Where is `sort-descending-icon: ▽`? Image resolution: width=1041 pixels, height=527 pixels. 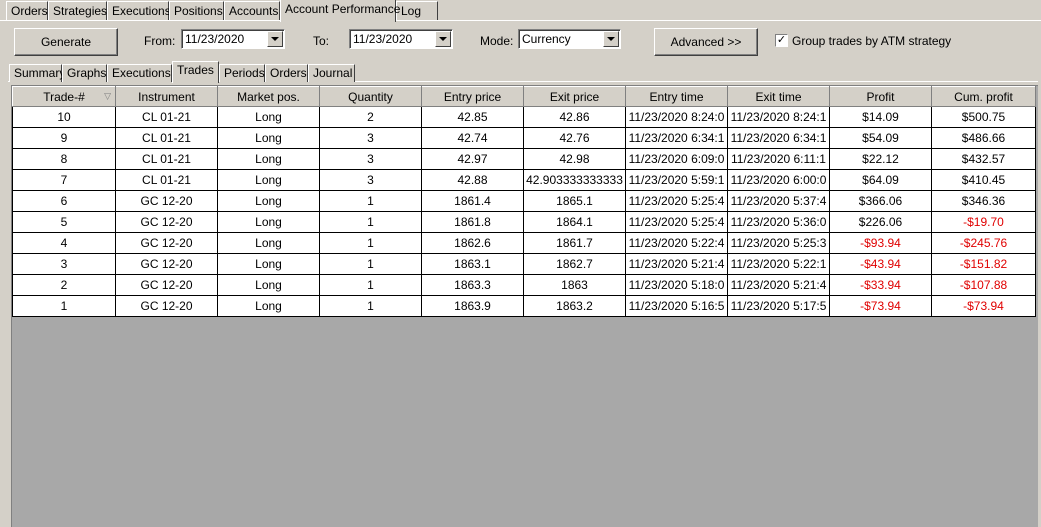 sort-descending-icon: ▽ is located at coordinates (107, 96).